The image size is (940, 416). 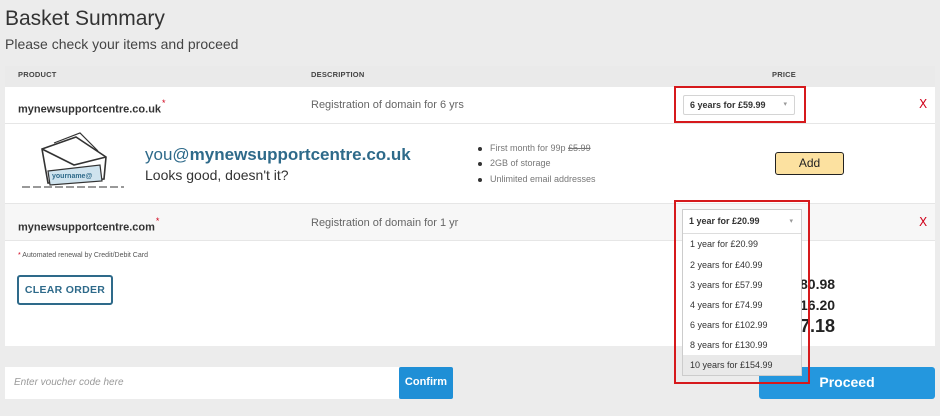 I want to click on email-preview: you@mynewsupportcentre.co.uk, so click(x=278, y=155).